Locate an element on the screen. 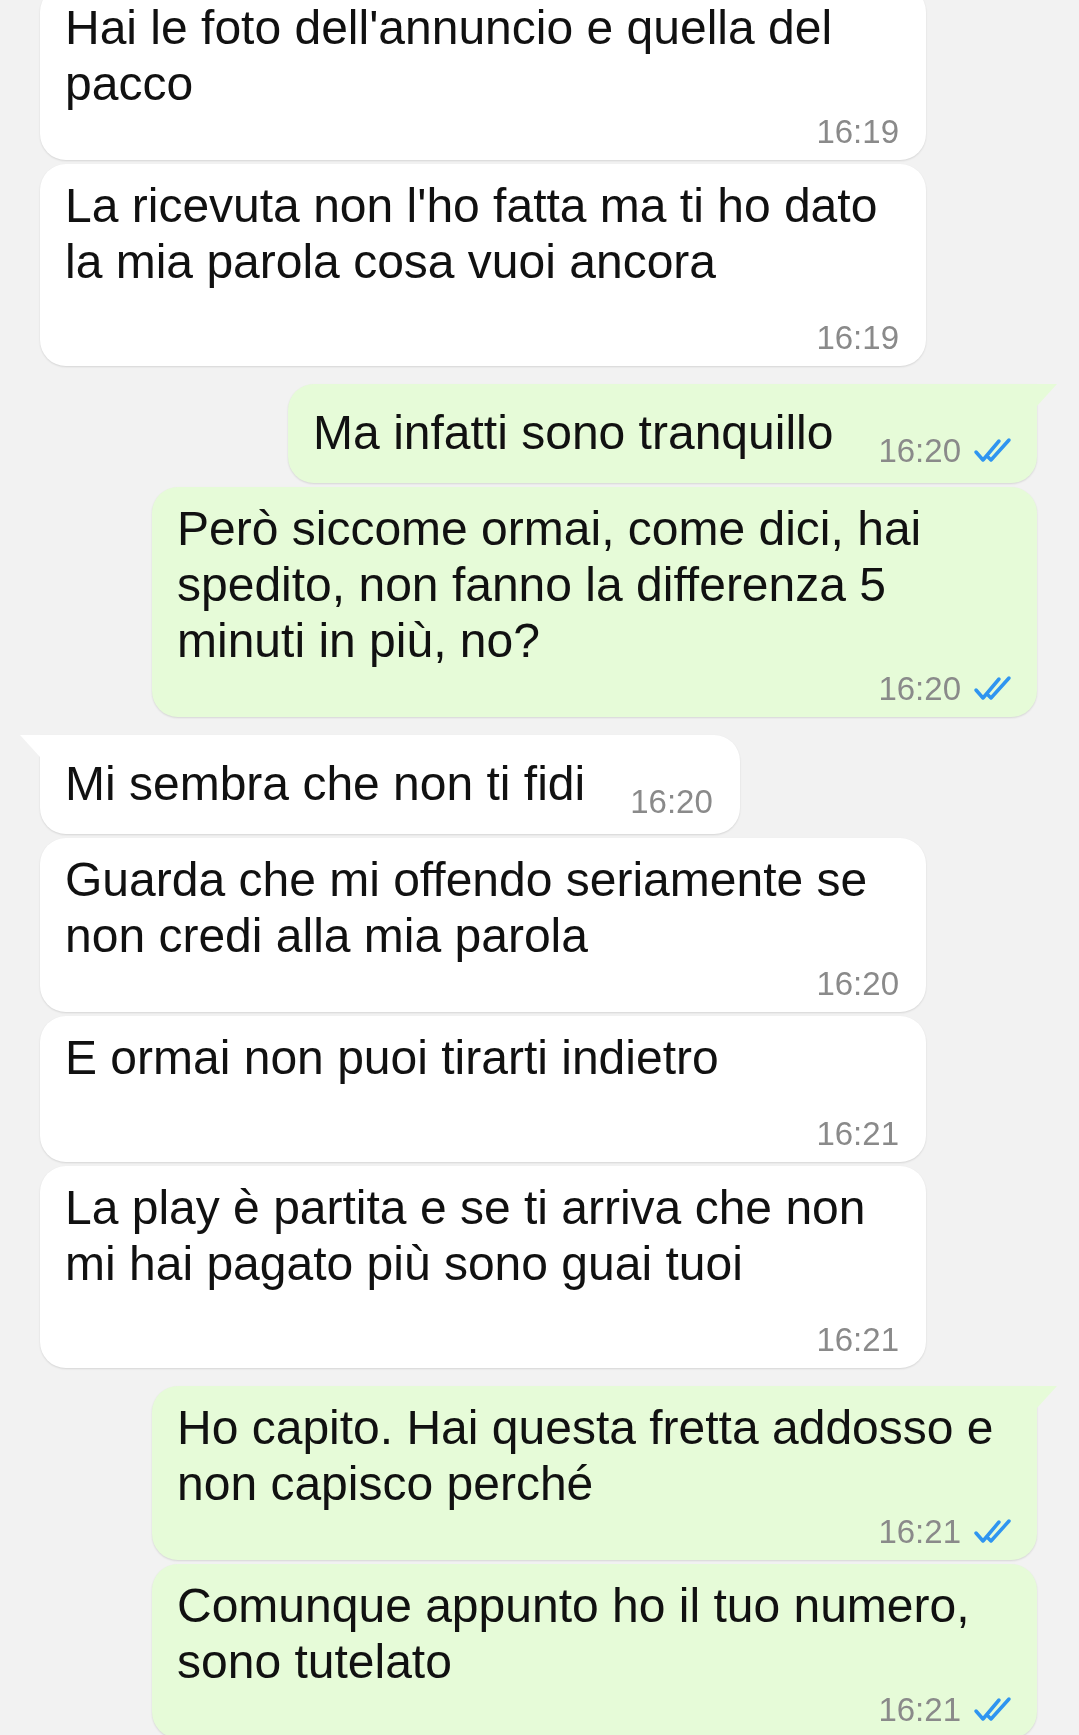 The image size is (1079, 1735). message-text: La ricevuta non l'ho fatta ma ti ho dato la mia parola cosa vuoi ancora is located at coordinates (472, 234).